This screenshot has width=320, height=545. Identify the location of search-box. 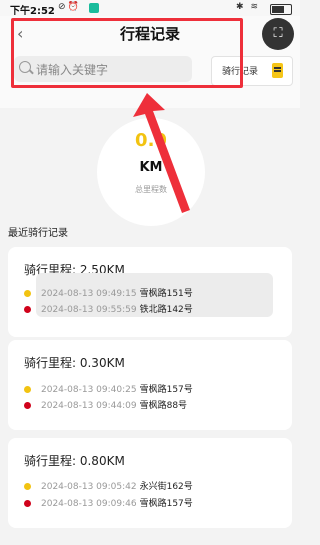
(103, 69).